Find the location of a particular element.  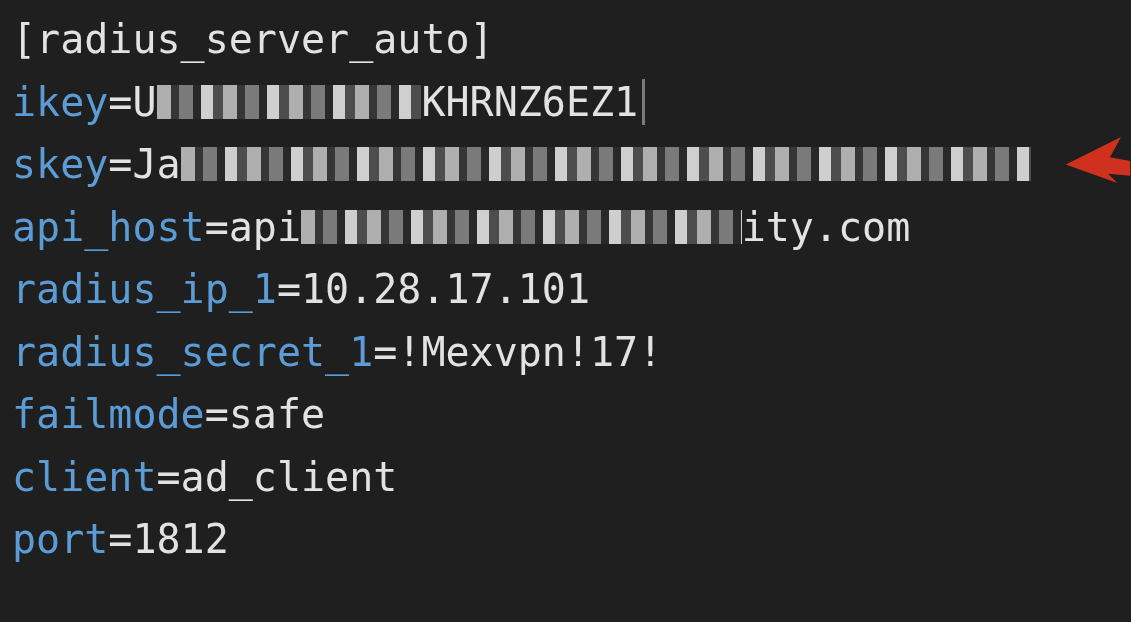

config-value: U is located at coordinates (144, 101).